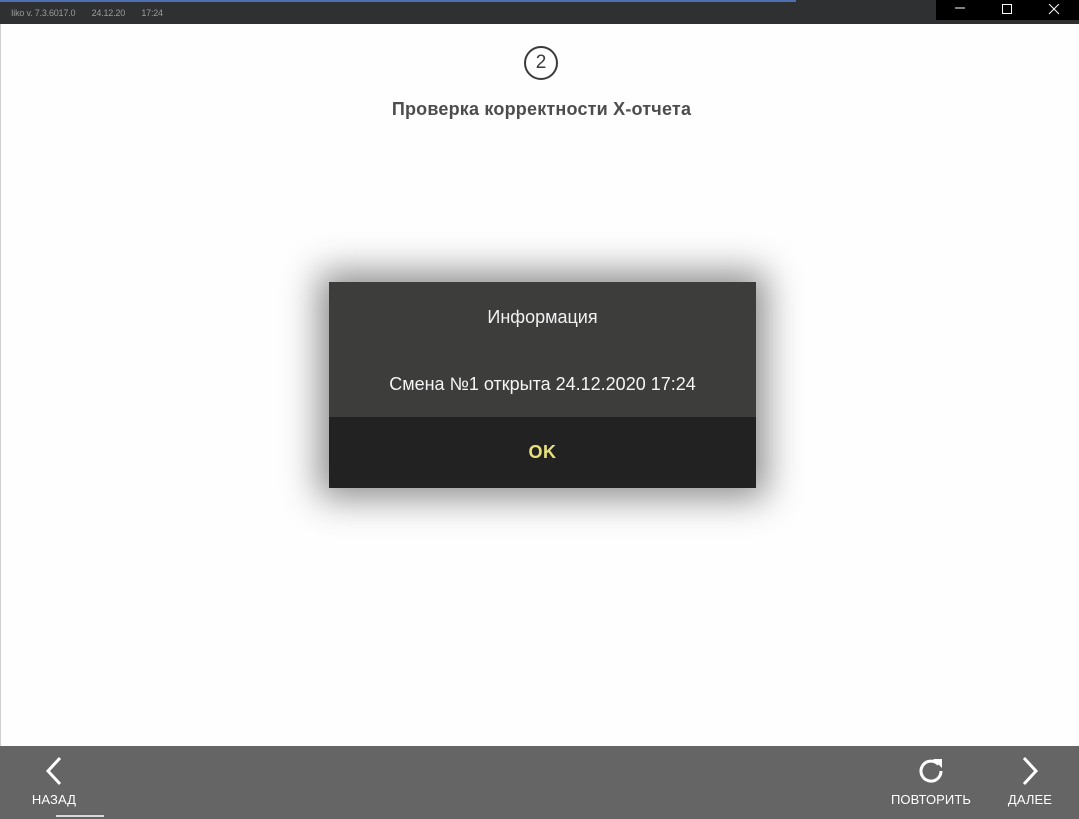 The width and height of the screenshot is (1079, 819). What do you see at coordinates (0, 385) in the screenshot?
I see `window-left-border` at bounding box center [0, 385].